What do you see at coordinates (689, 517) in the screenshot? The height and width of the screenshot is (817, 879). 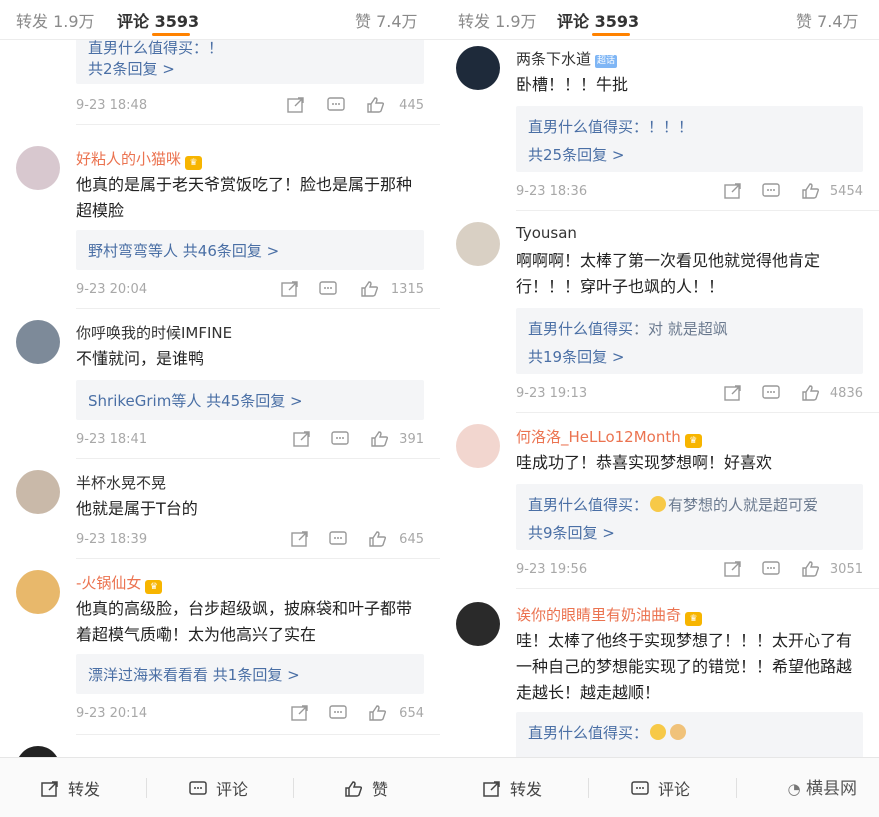 I see `reply-preview: 直男什么值得买： 有梦想的人就是超可爱 共9条回复 >` at bounding box center [689, 517].